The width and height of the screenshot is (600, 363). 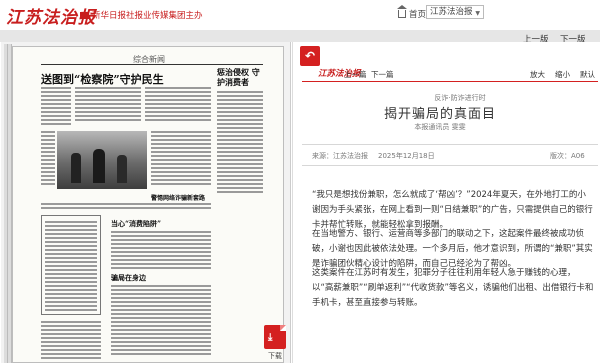 I want to click on pdf-download-button: ⤓, so click(x=275, y=337).